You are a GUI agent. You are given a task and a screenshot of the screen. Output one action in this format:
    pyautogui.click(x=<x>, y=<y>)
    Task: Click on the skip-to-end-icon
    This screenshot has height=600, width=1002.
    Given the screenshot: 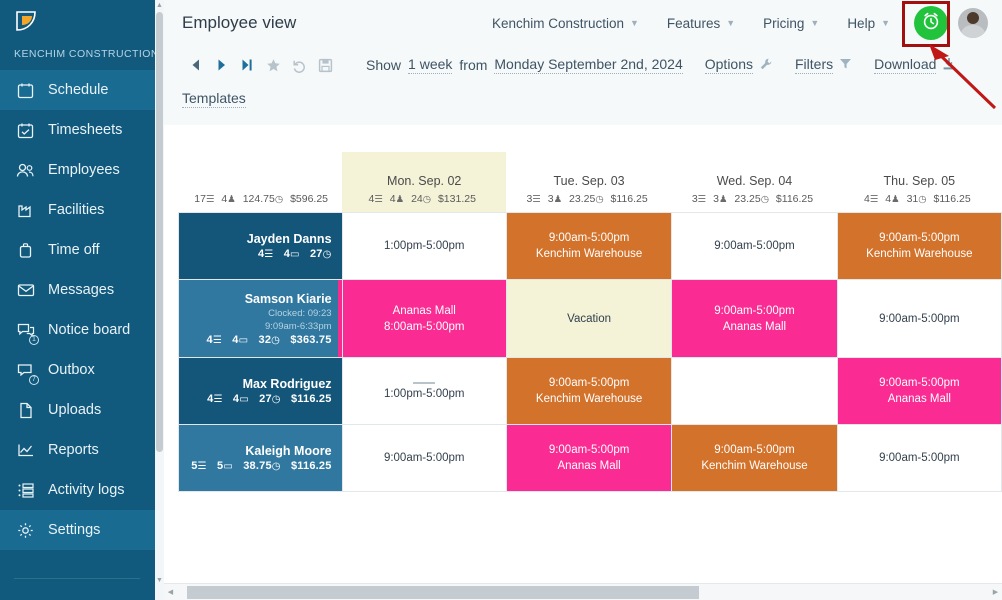 What is the action you would take?
    pyautogui.click(x=247, y=65)
    